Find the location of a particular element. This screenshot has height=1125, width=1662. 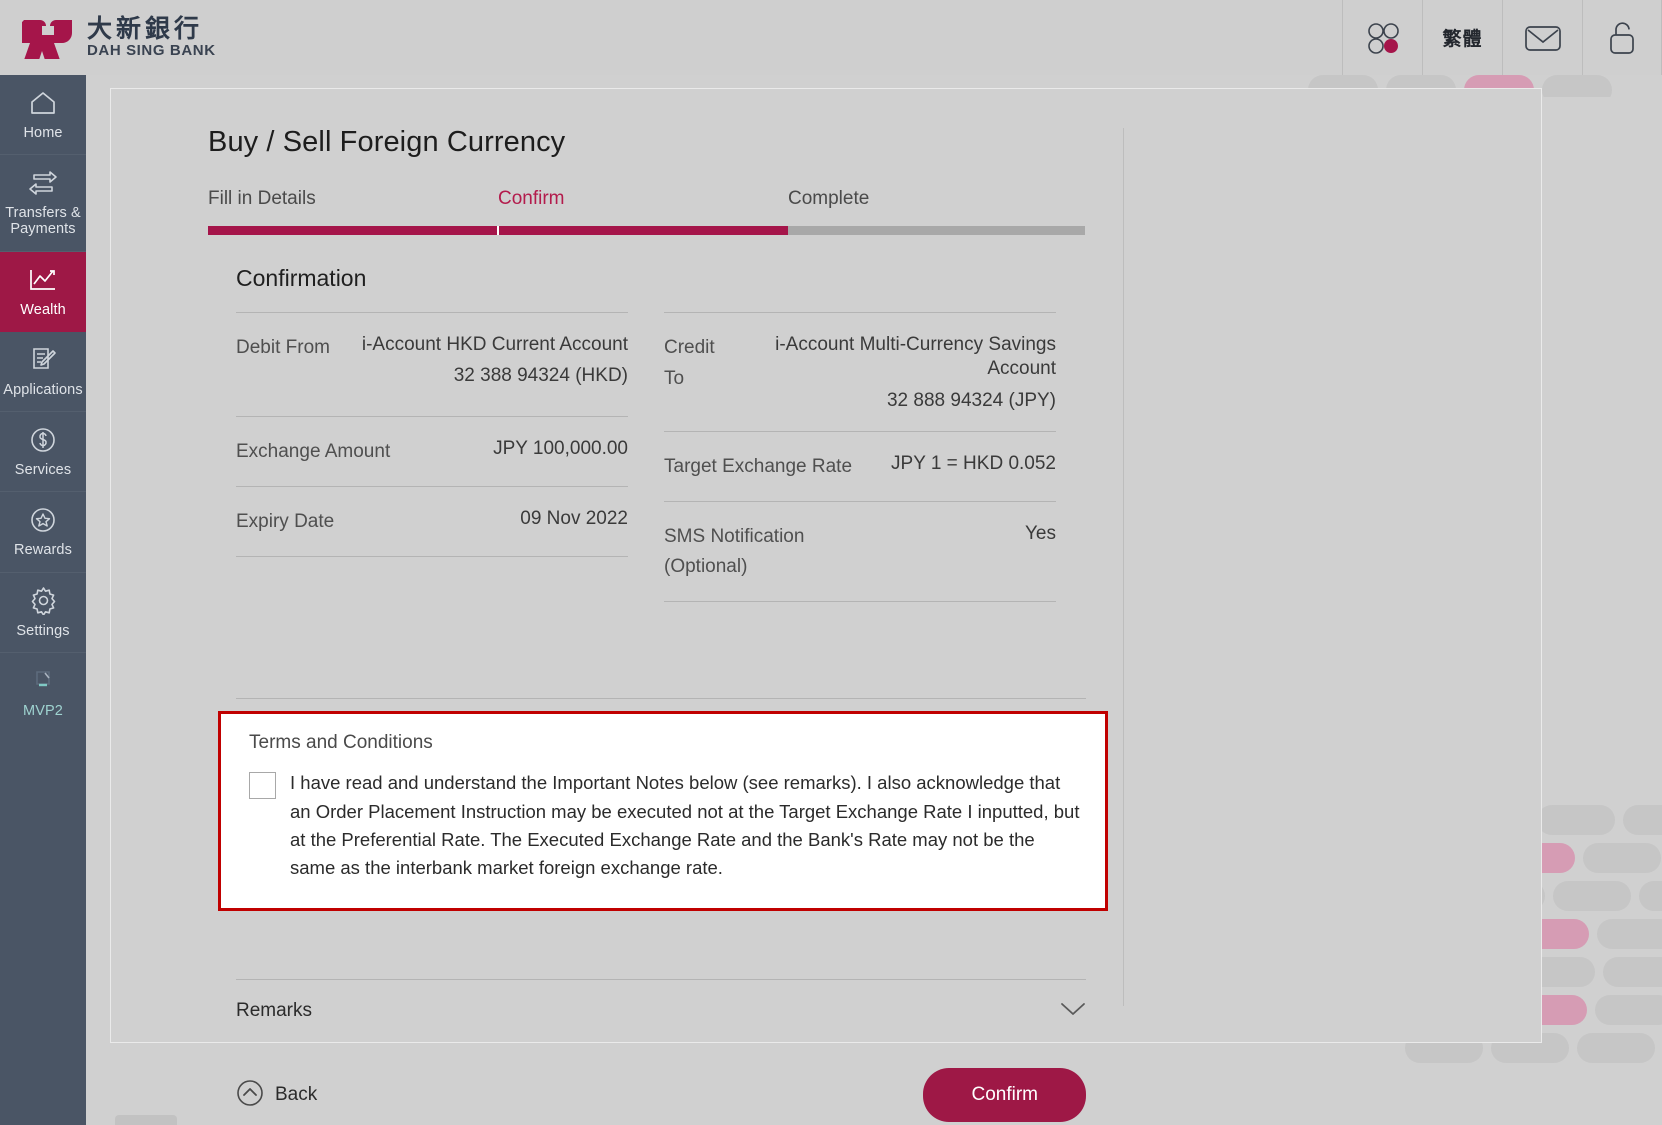

terms-title: Terms and Conditions is located at coordinates (341, 743).